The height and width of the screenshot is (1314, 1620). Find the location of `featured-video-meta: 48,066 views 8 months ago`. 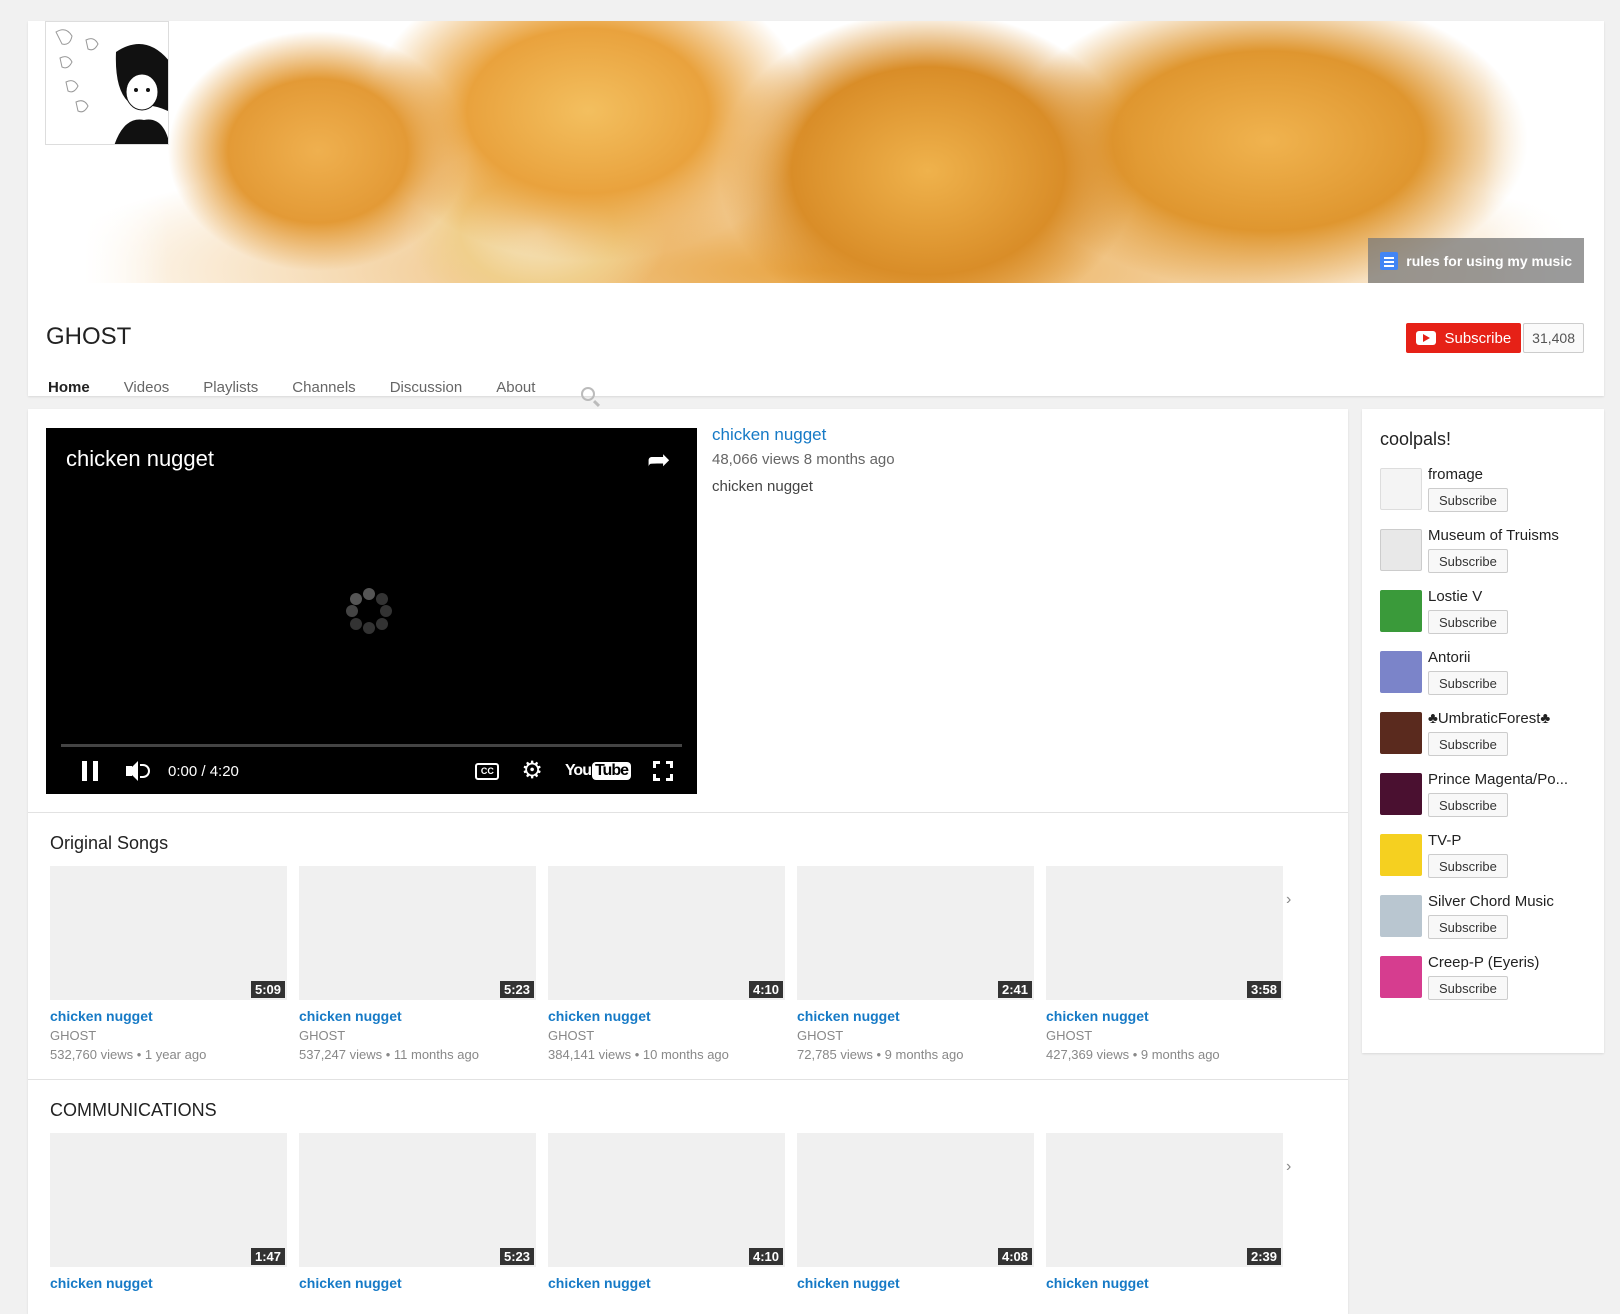

featured-video-meta: 48,066 views 8 months ago is located at coordinates (803, 459).